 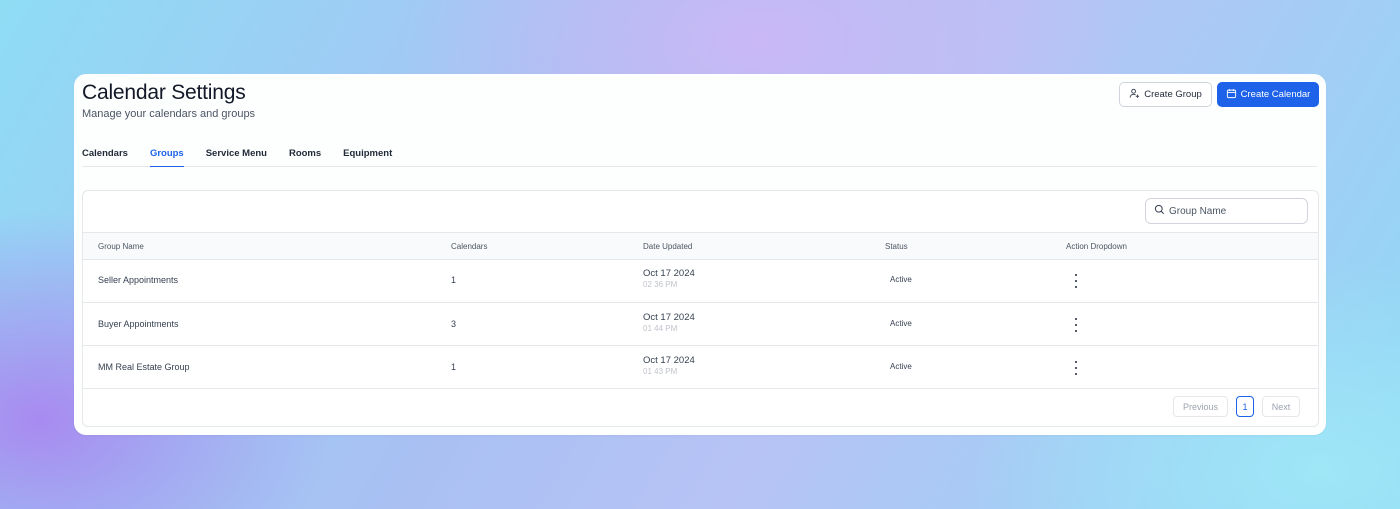 I want to click on date-updated-time: 01 43 PM, so click(x=660, y=371).